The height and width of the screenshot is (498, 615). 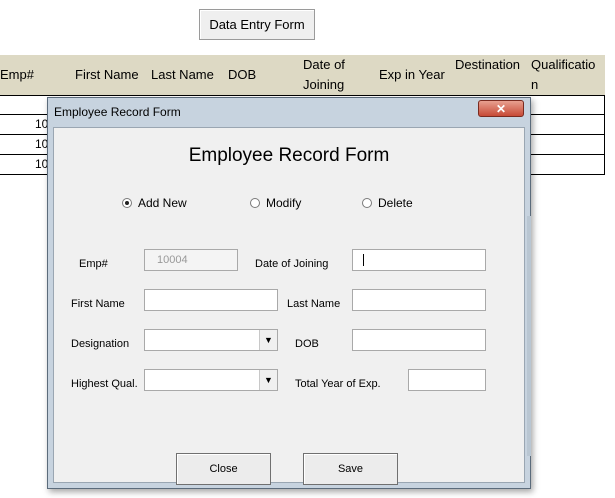 I want to click on total-exp-field, so click(x=447, y=380).